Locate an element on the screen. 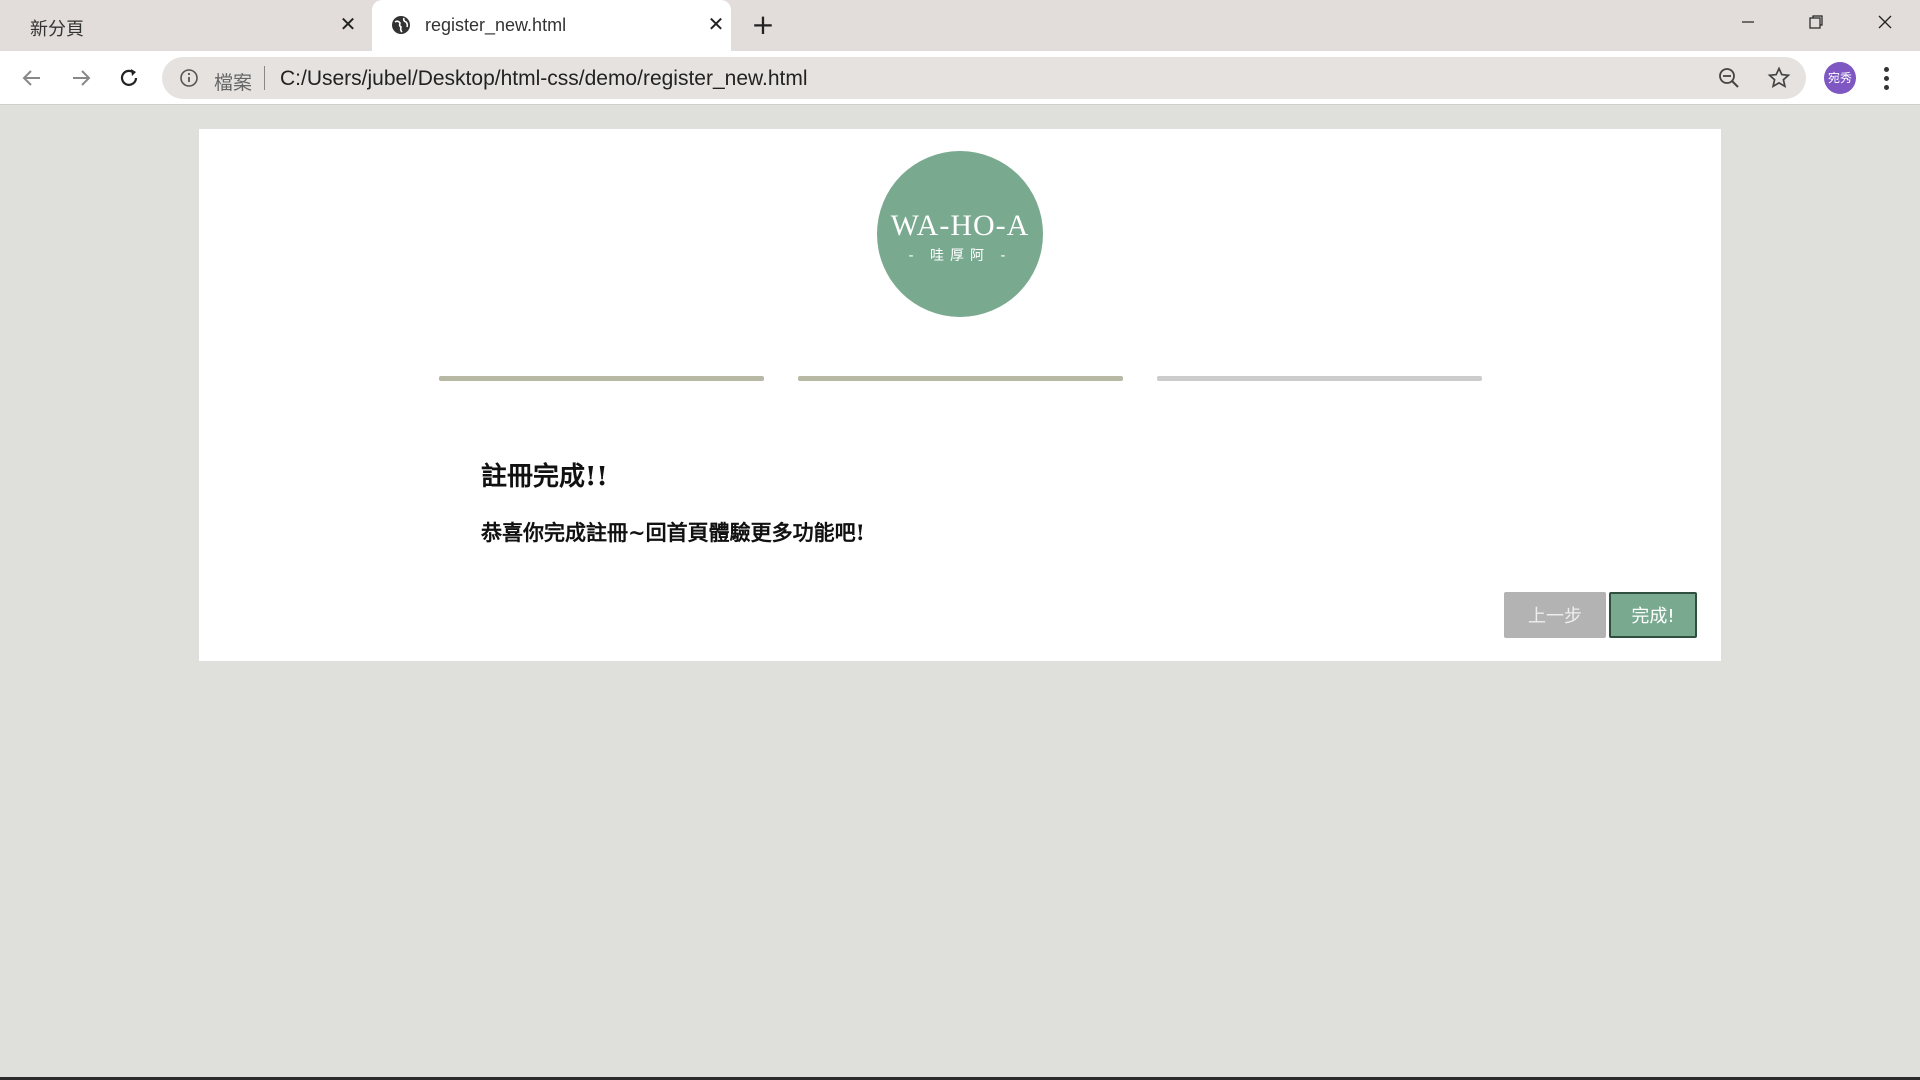  tab-register-new: register_new.html ✕ is located at coordinates (551, 25).